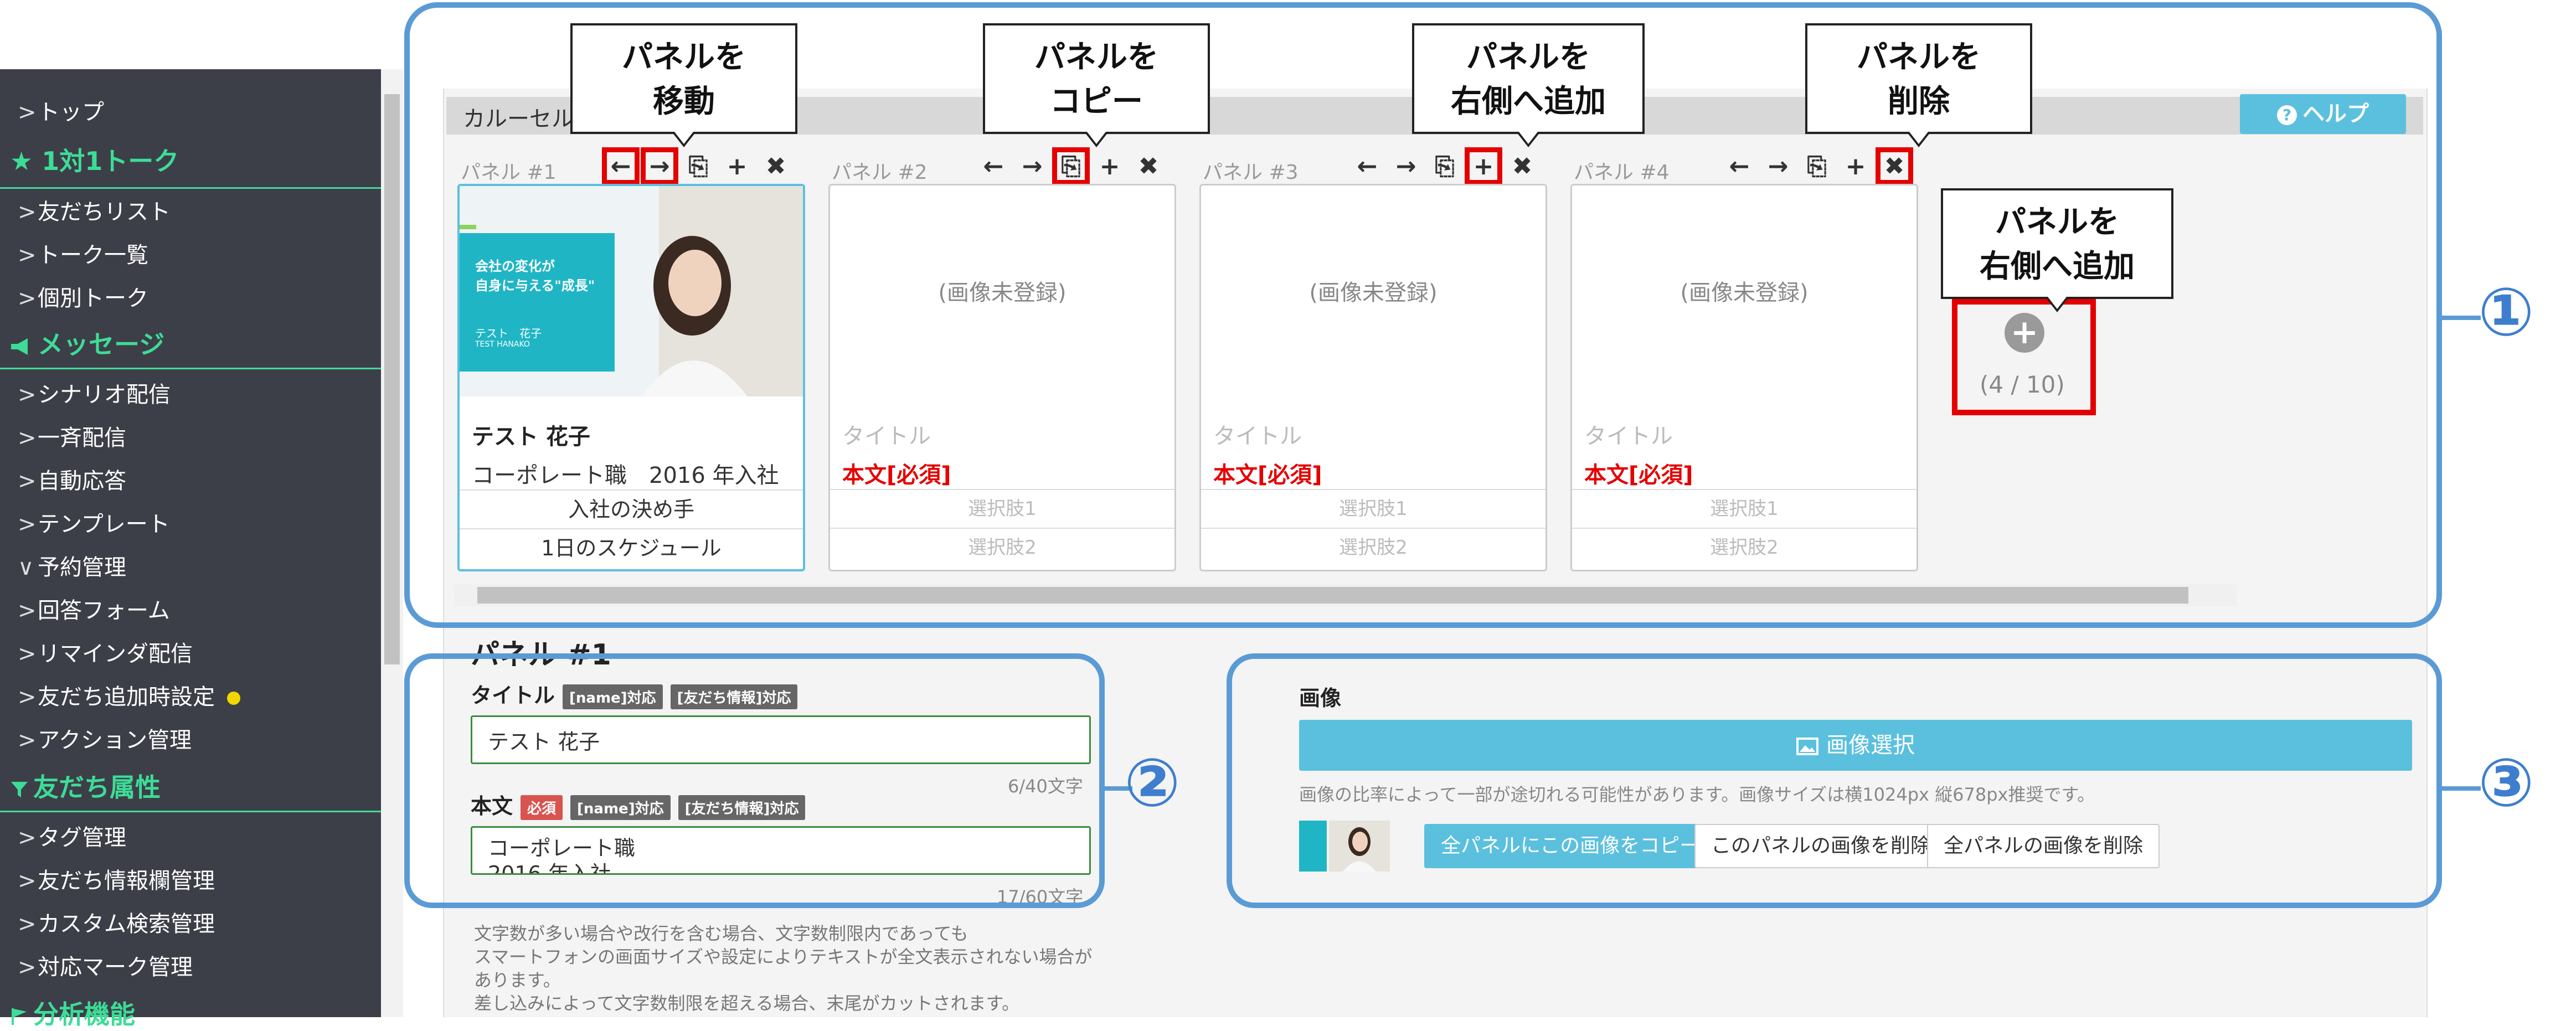 The height and width of the screenshot is (1031, 2576). I want to click on sidebar-item-friend-info: >友だち情報欄管理, so click(116, 879).